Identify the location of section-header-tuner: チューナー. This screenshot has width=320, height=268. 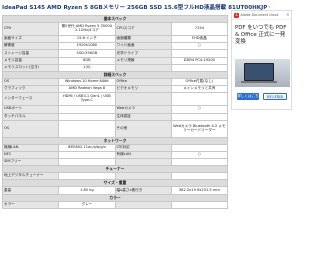
(115, 169).